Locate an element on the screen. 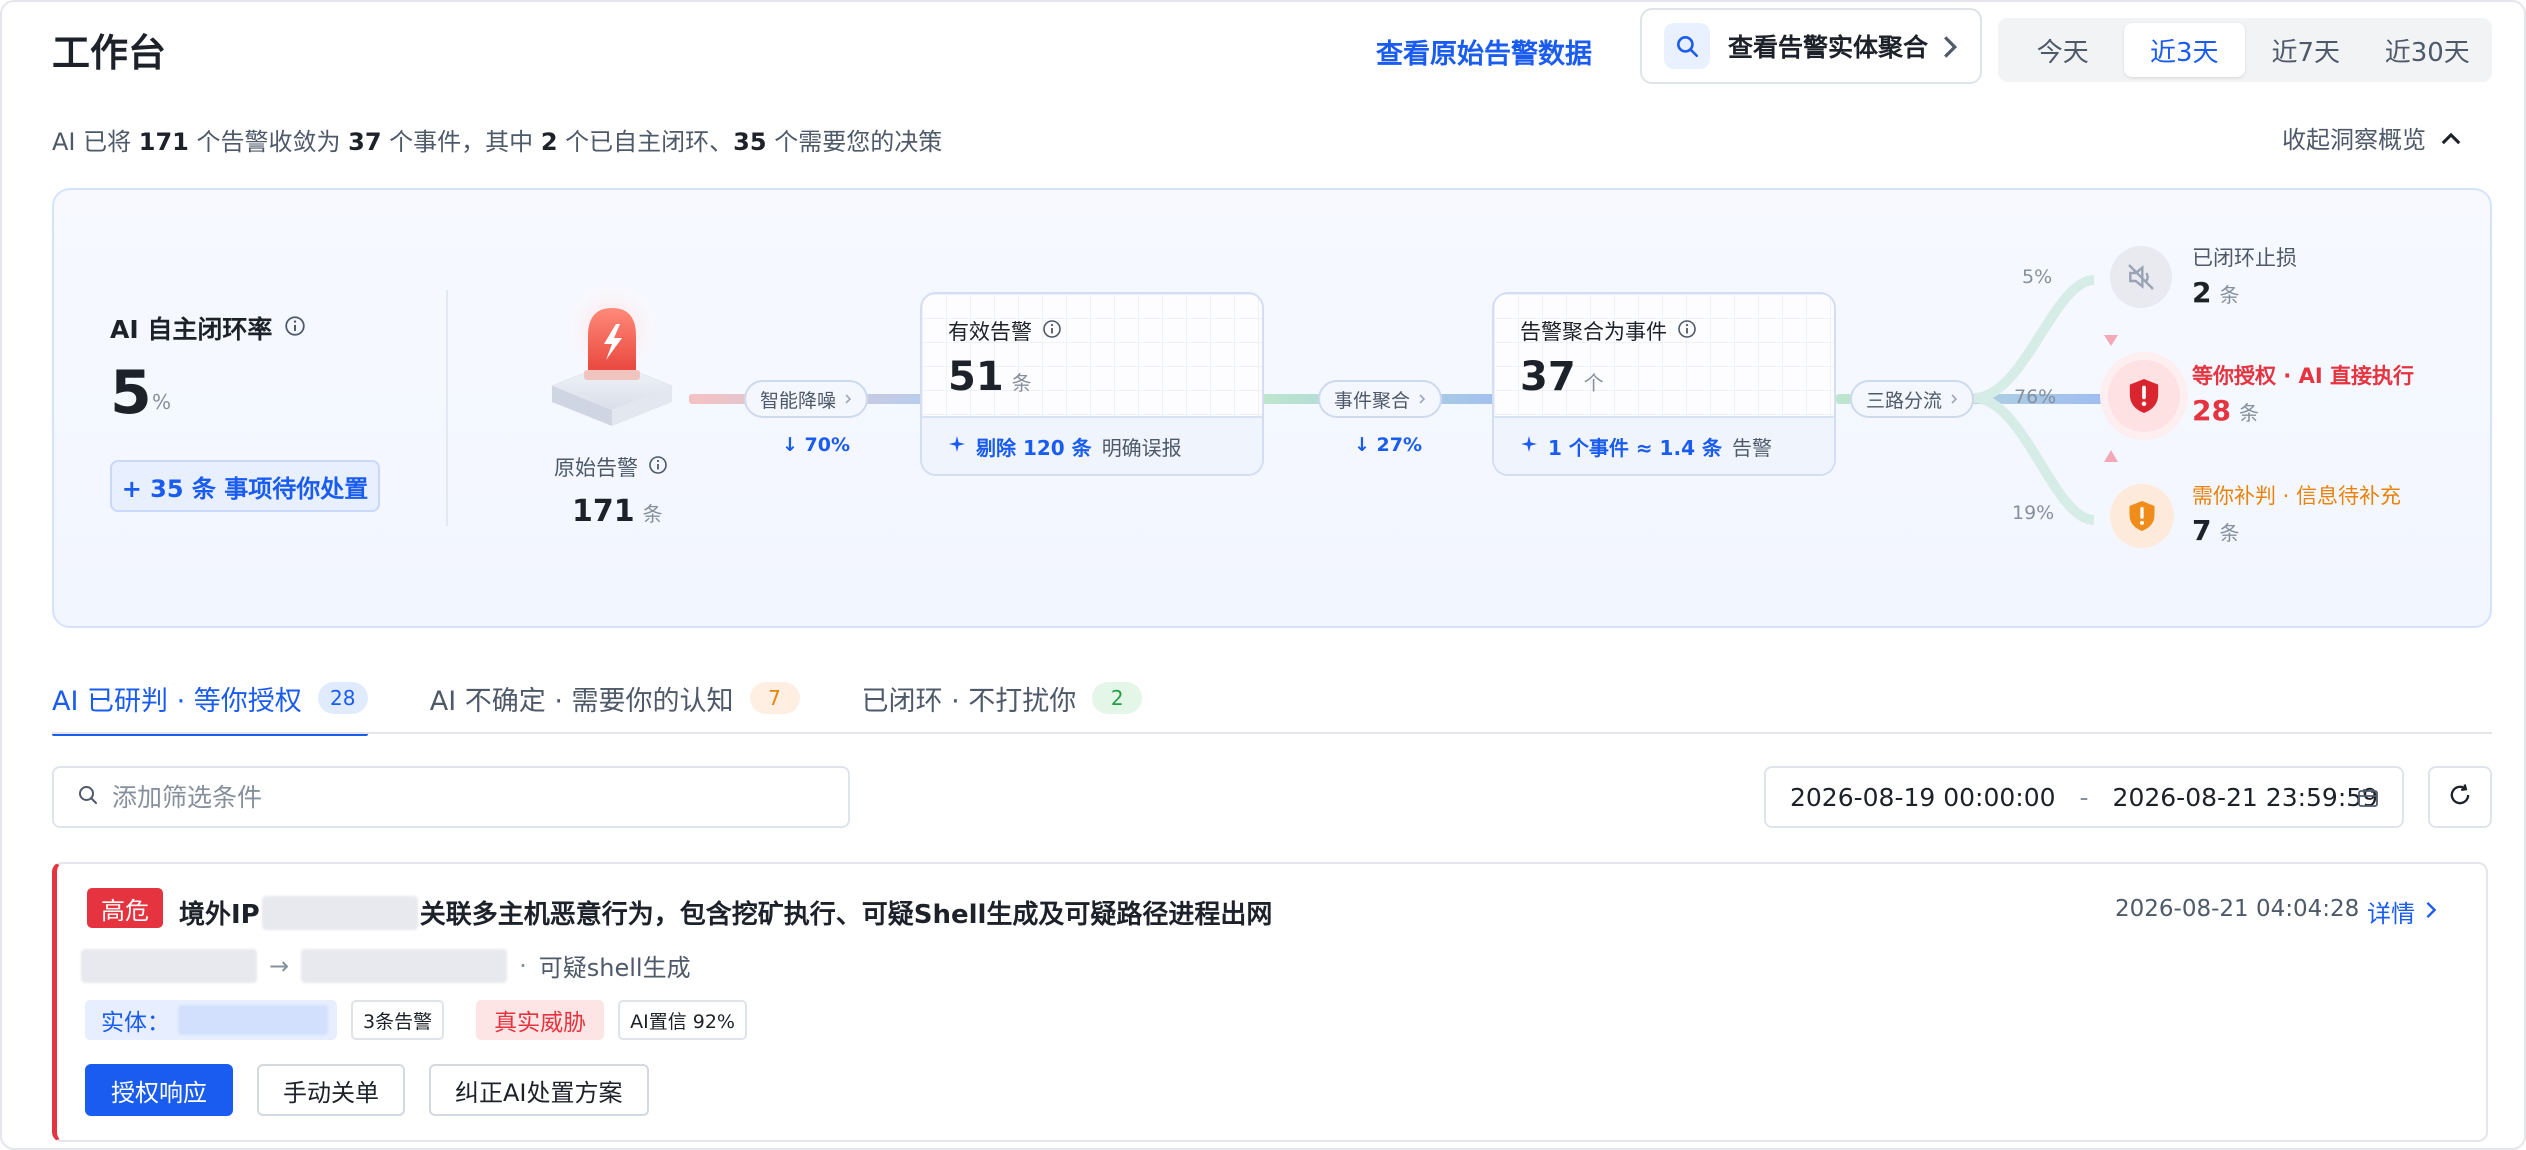 The width and height of the screenshot is (2526, 1150). entity-label: 实体： is located at coordinates (135, 1023).